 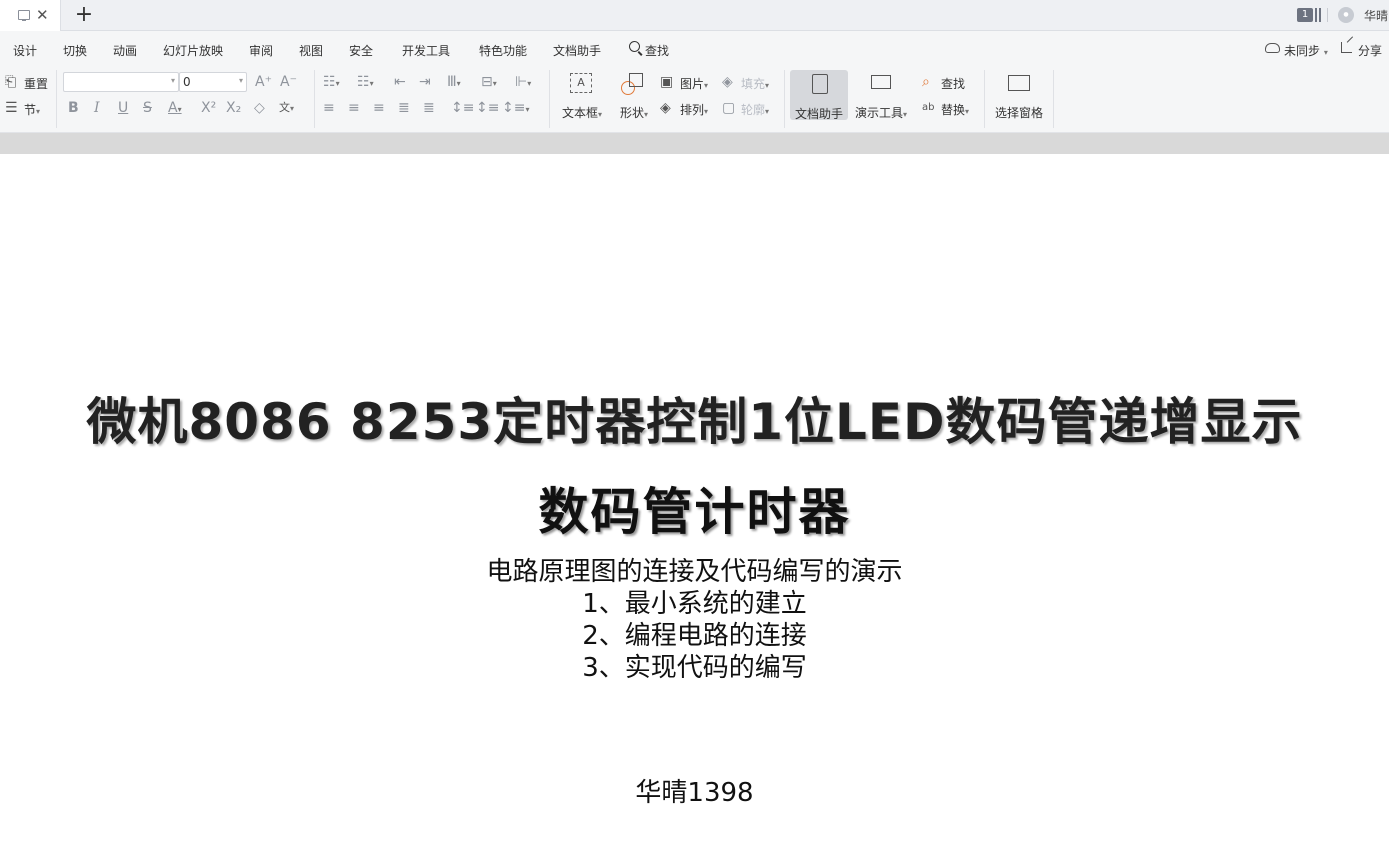 What do you see at coordinates (213, 82) in the screenshot?
I see `font-size-select: 0 ▾` at bounding box center [213, 82].